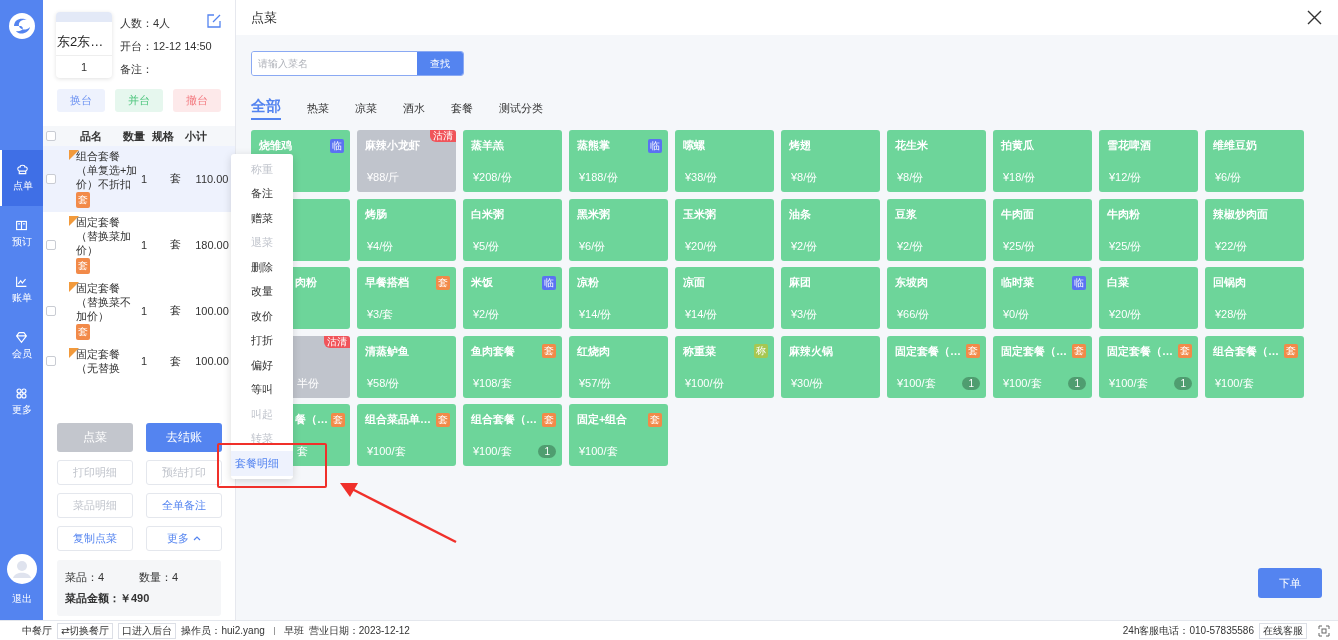  What do you see at coordinates (1254, 366) in the screenshot?
I see `dish-card: 组合套餐（… 套 ¥100/套` at bounding box center [1254, 366].